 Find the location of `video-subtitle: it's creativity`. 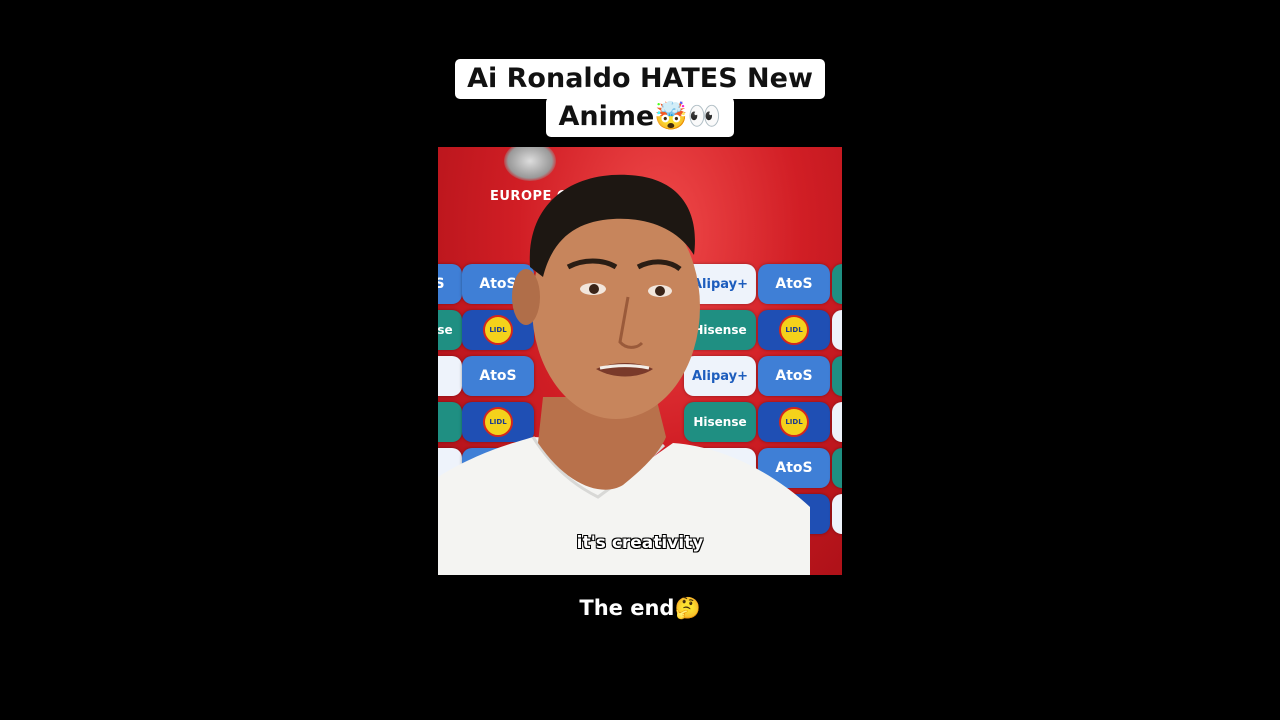

video-subtitle: it's creativity is located at coordinates (640, 543).